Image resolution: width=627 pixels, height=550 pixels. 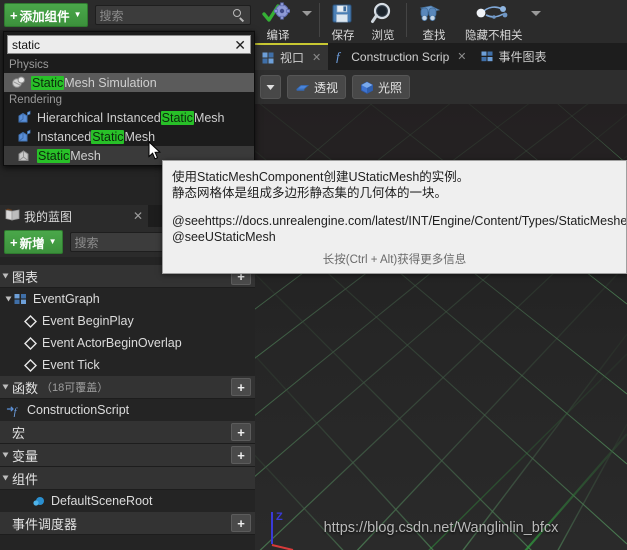 What do you see at coordinates (241, 432) in the screenshot?
I see `add-macro-button: +` at bounding box center [241, 432].